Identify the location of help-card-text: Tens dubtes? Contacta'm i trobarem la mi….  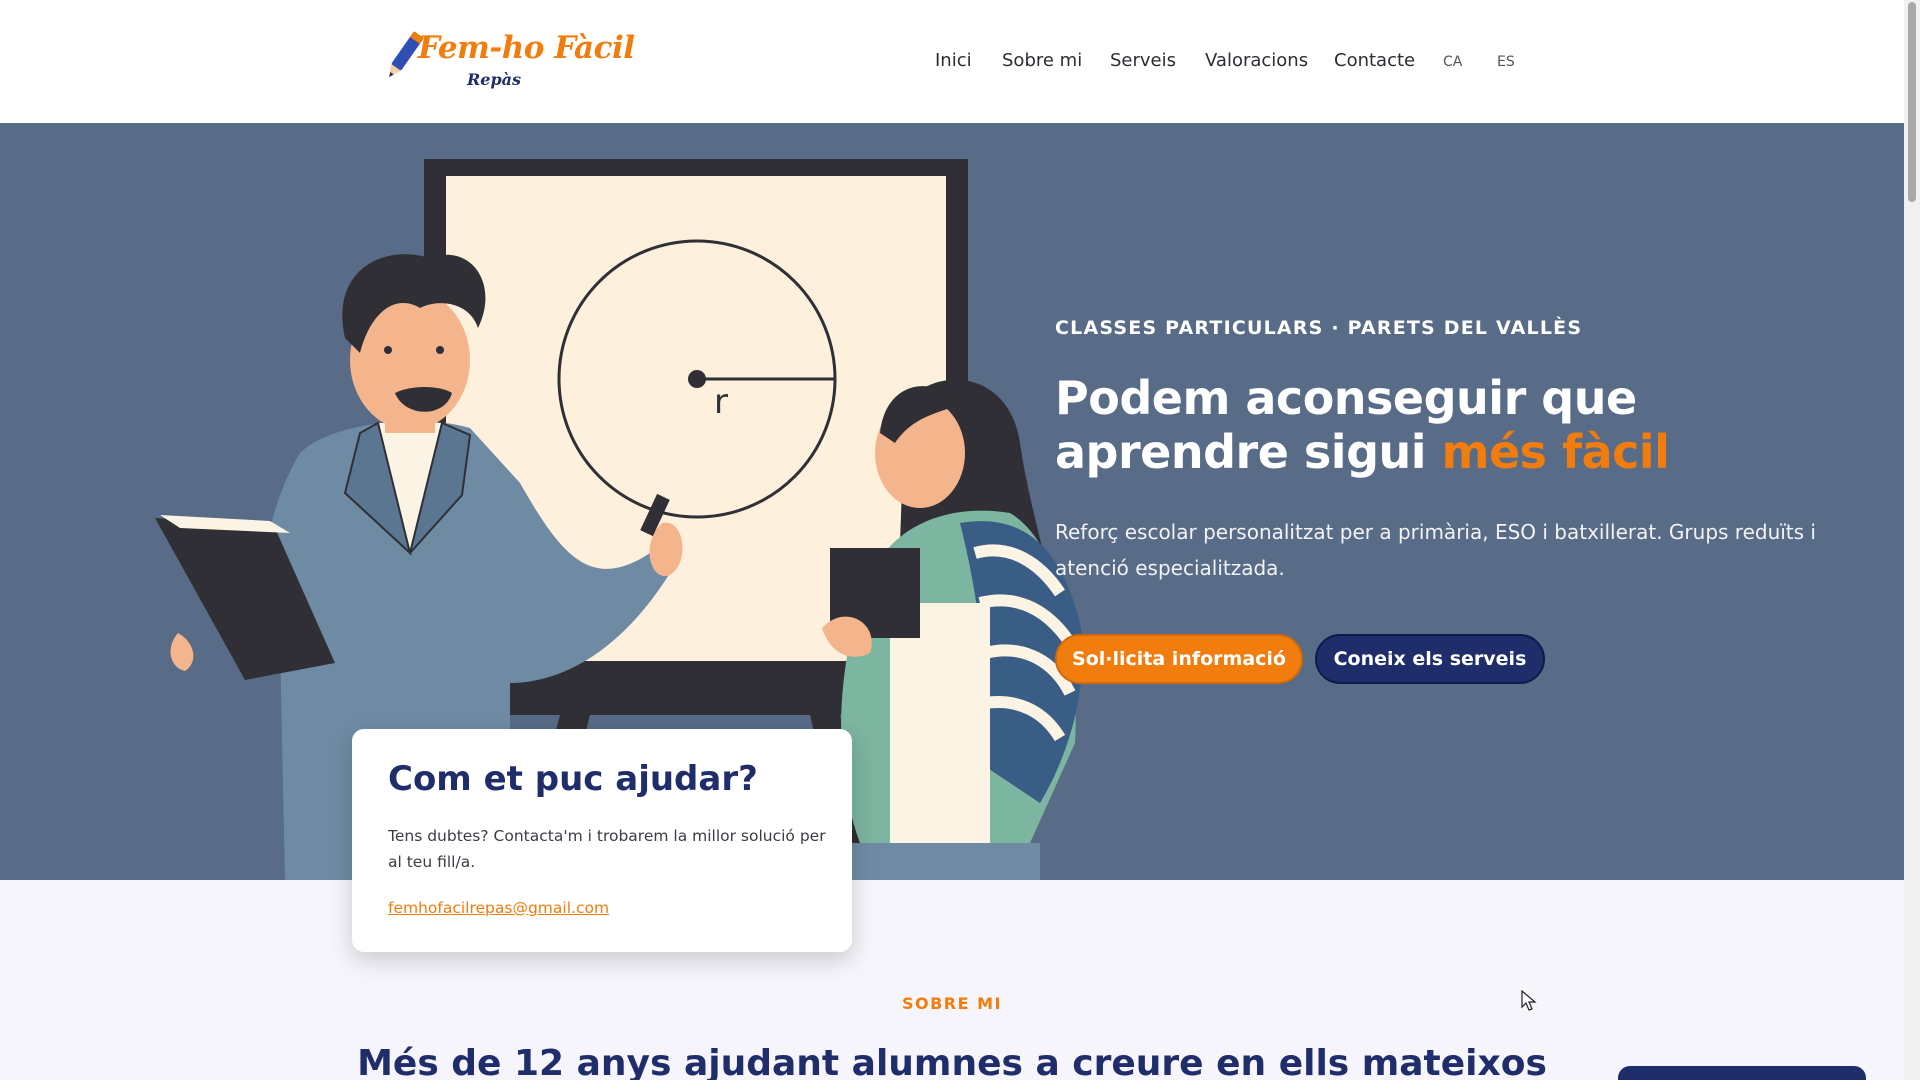
(607, 849).